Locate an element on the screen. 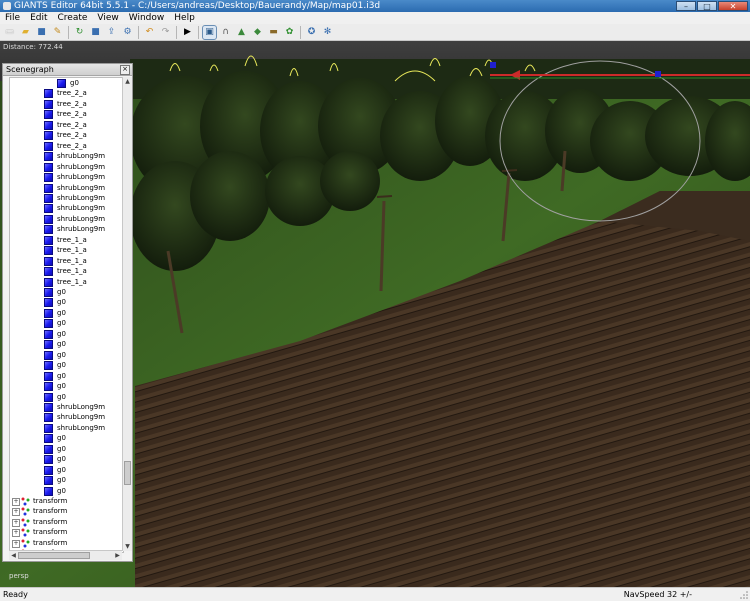 Image resolution: width=750 pixels, height=601 pixels. edit-icon: ✎ is located at coordinates (57, 32).